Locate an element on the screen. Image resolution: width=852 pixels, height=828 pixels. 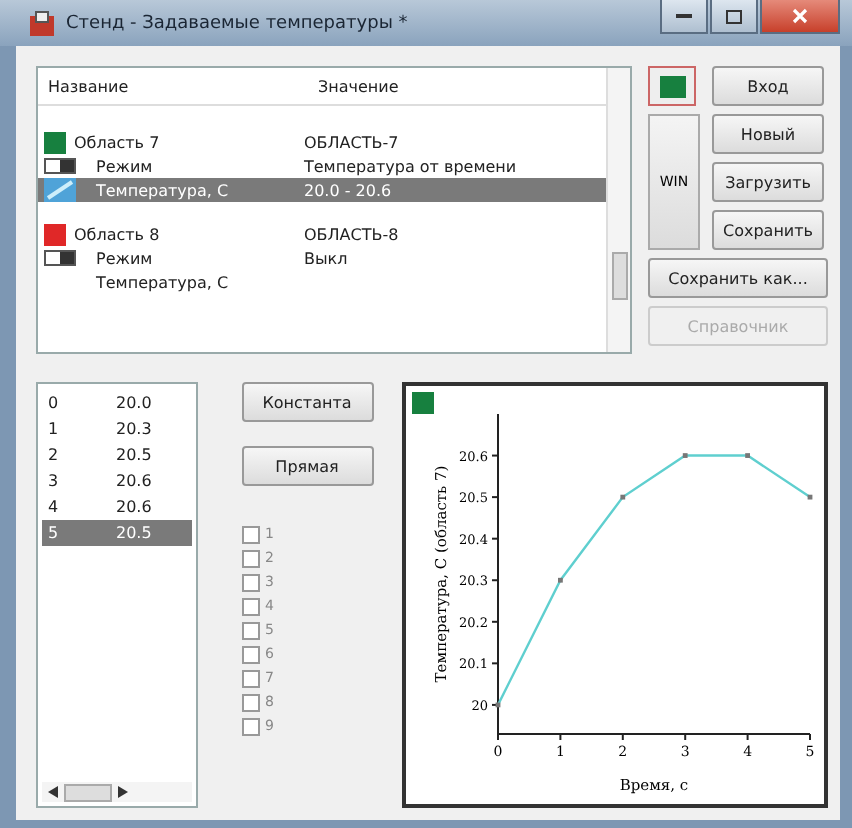
group-name: Область 8 is located at coordinates (117, 234).